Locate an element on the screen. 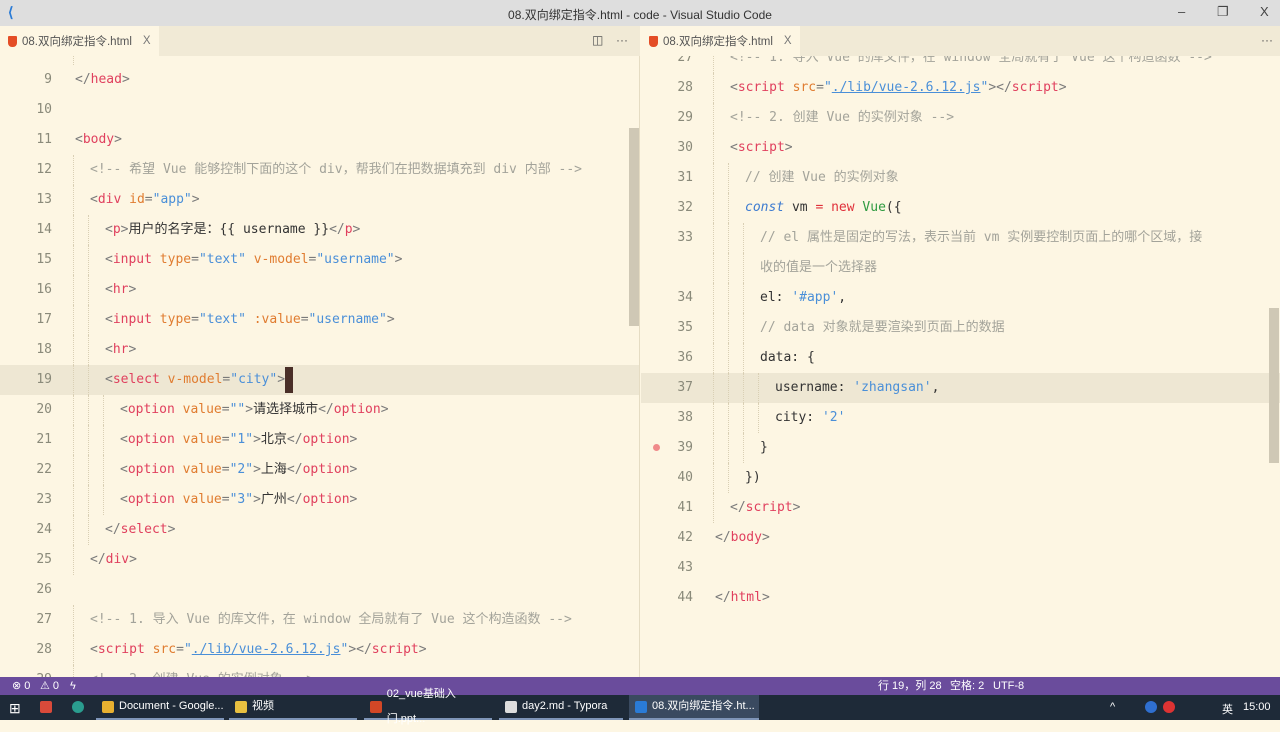 The width and height of the screenshot is (1280, 732). code-token: :value is located at coordinates (277, 319).